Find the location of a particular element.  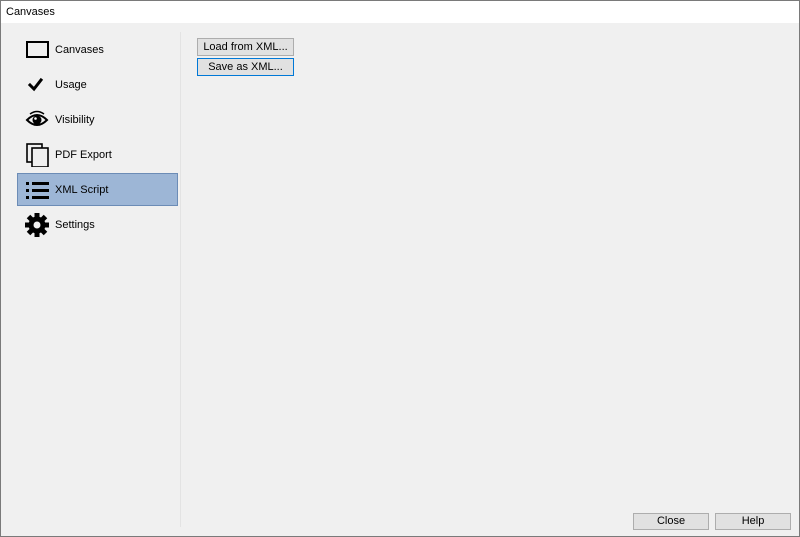

close-button: Close is located at coordinates (671, 521).